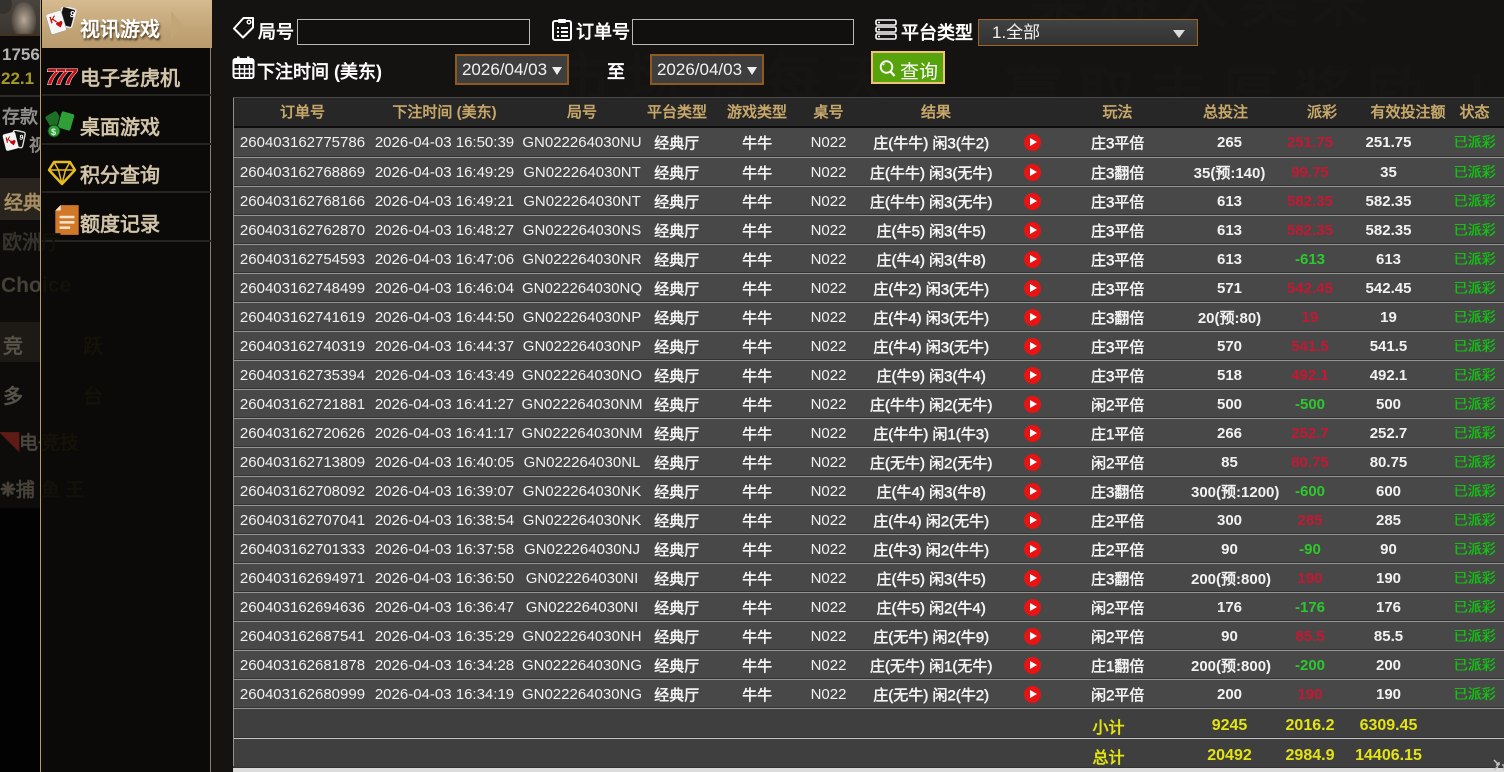 The width and height of the screenshot is (1504, 772). I want to click on svg-text: 7, so click(71, 76).